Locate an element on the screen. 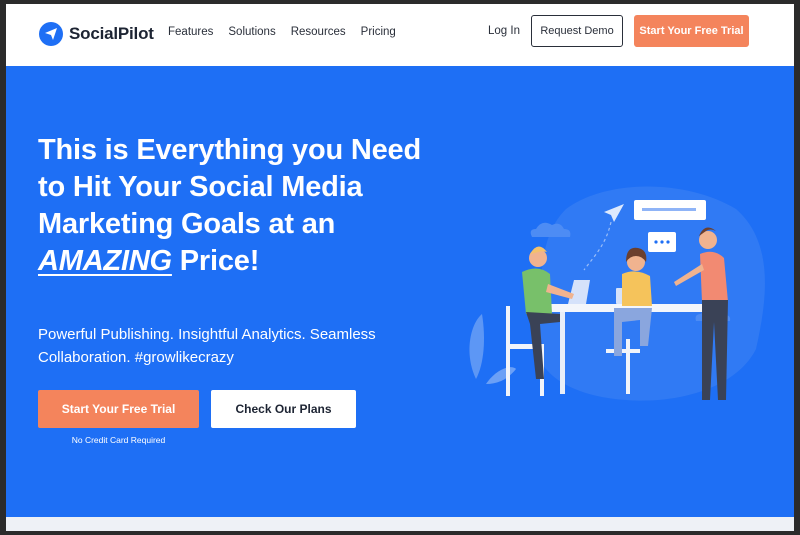  no-credit-card-note: No Credit Card Required is located at coordinates (118, 440).